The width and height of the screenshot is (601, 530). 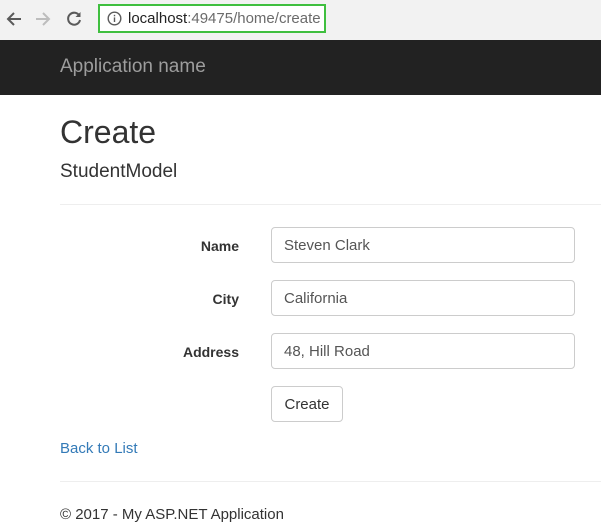 What do you see at coordinates (119, 171) in the screenshot?
I see `page-subtitle: StudentModel` at bounding box center [119, 171].